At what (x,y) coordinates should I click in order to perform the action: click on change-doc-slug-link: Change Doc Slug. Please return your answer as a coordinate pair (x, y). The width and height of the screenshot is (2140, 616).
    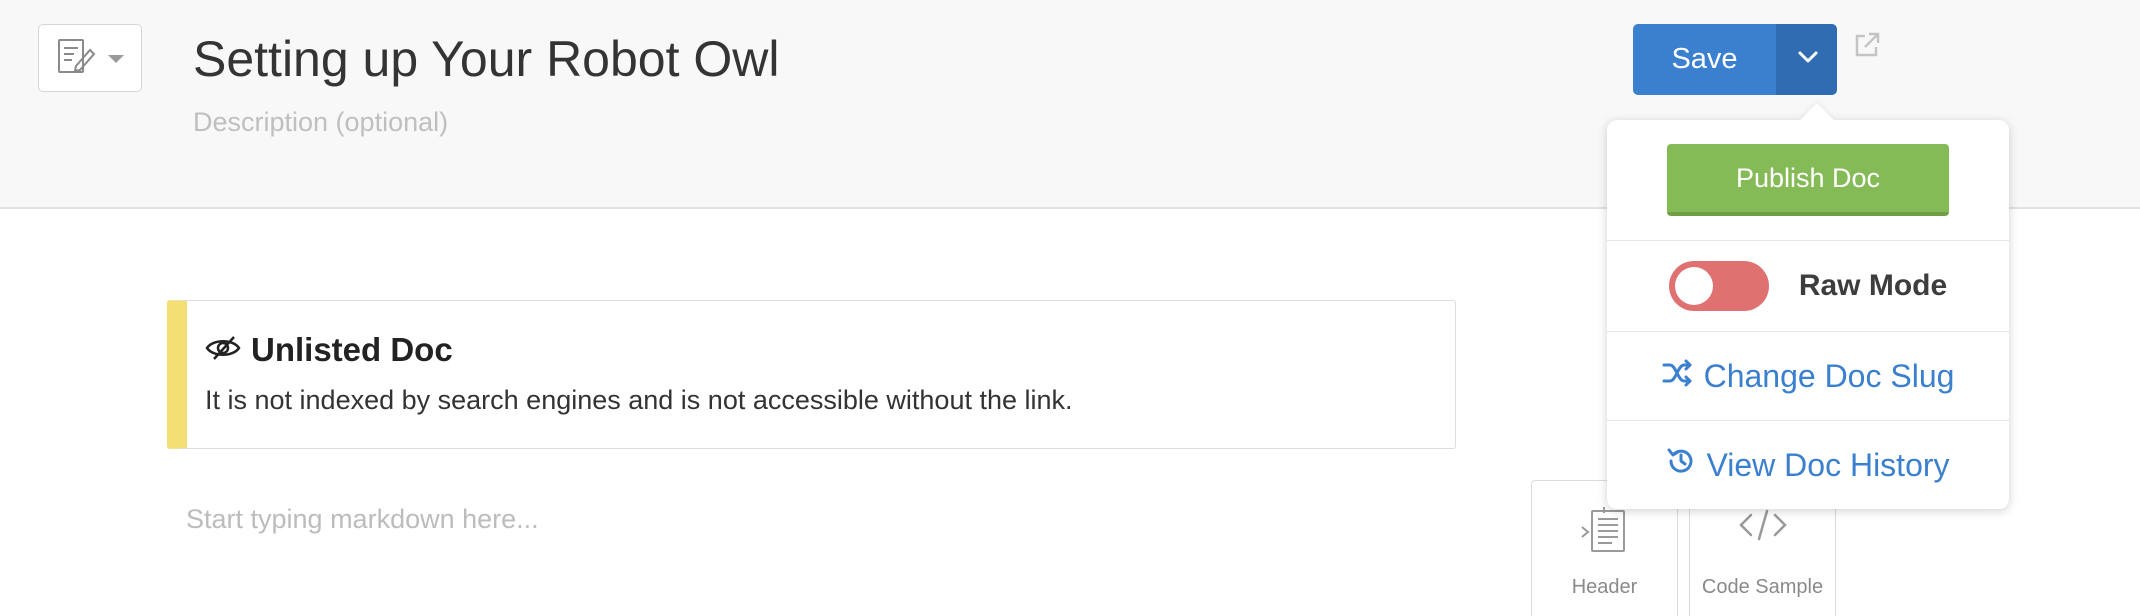
    Looking at the image, I should click on (1808, 376).